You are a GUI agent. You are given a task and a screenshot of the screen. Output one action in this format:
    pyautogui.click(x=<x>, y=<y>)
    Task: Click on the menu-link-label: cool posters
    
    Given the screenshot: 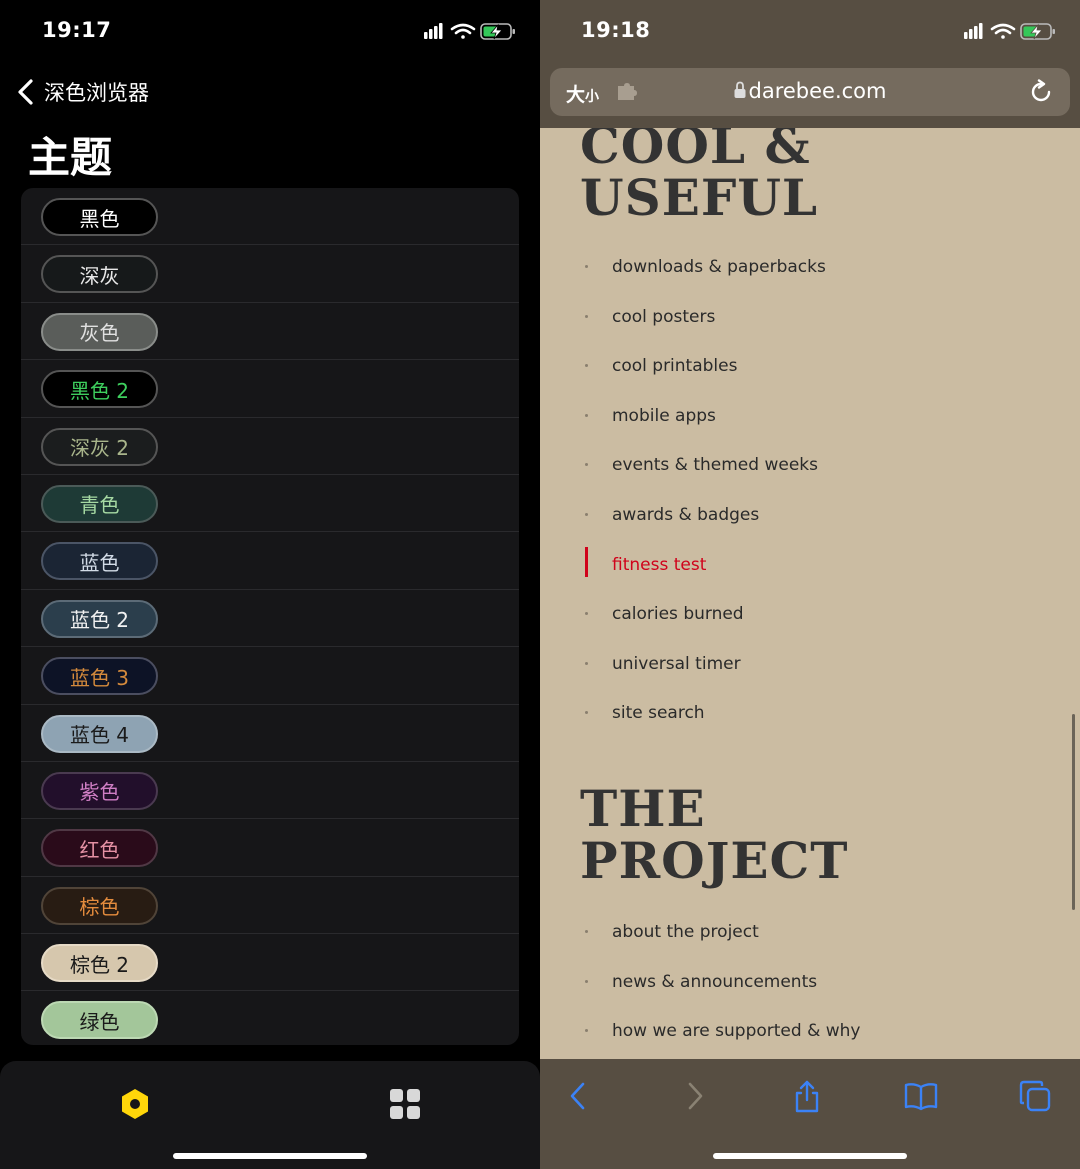 What is the action you would take?
    pyautogui.click(x=664, y=316)
    